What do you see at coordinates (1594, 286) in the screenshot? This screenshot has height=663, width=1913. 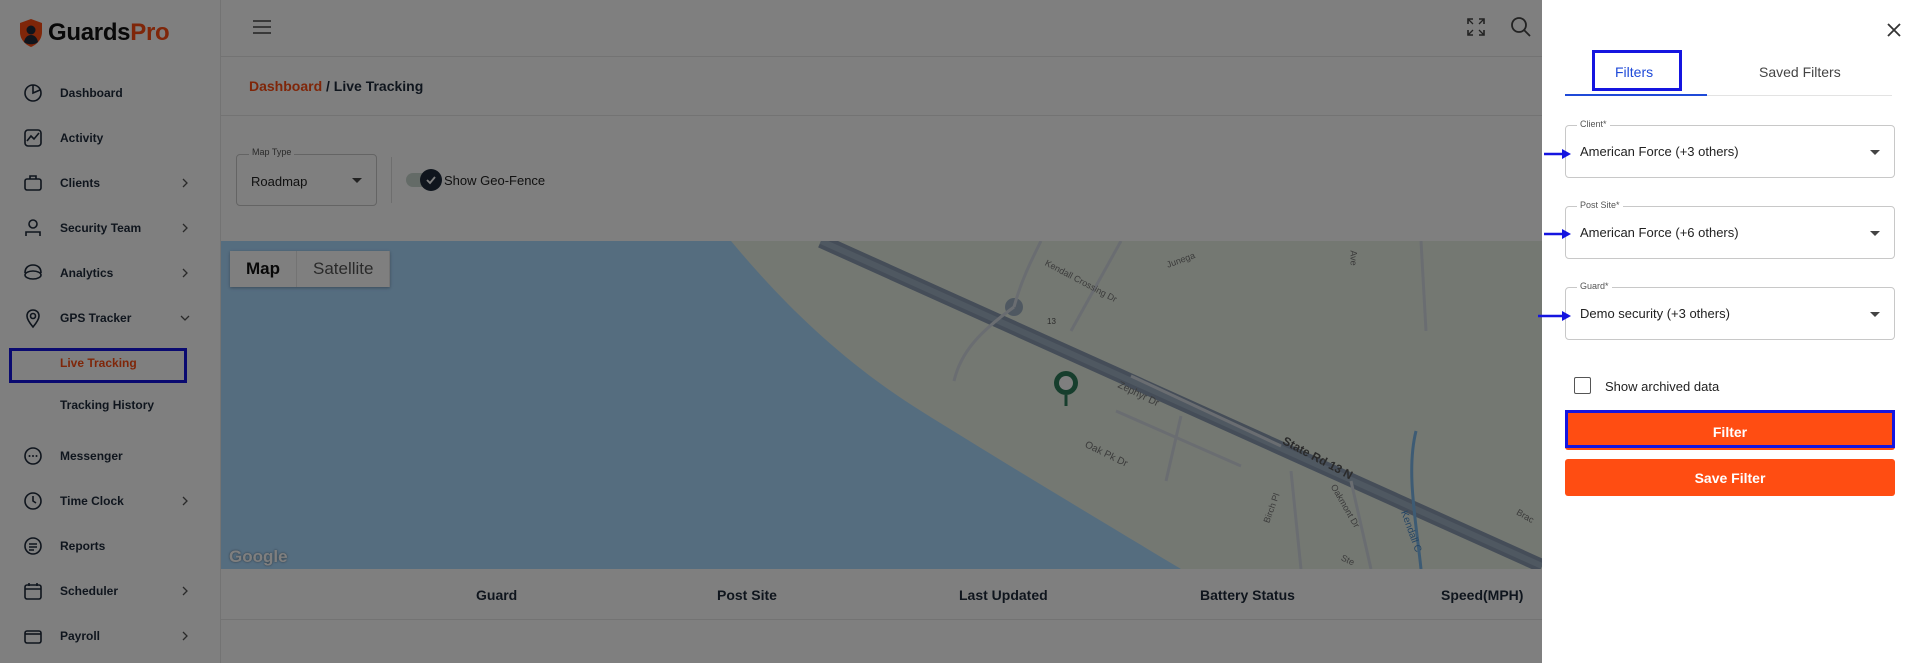 I see `guard-label: Guard*` at bounding box center [1594, 286].